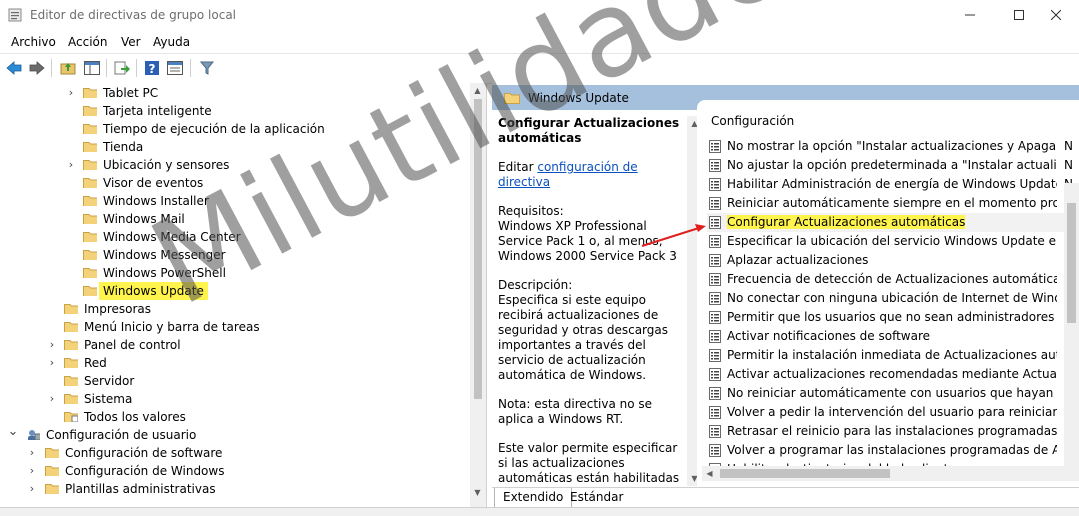 This screenshot has width=1079, height=516. I want to click on properties-icon, so click(175, 68).